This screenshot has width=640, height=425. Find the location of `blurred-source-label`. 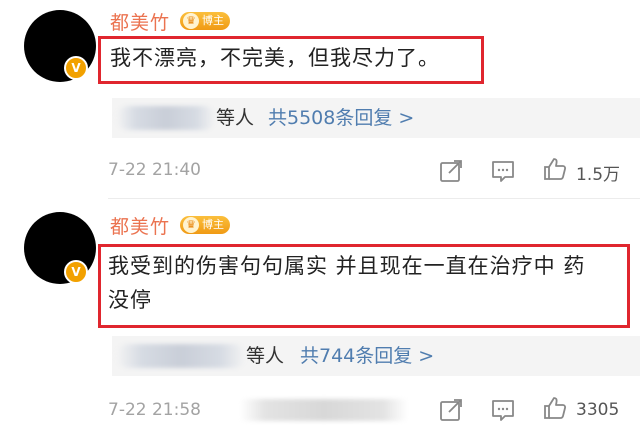

blurred-source-label is located at coordinates (324, 410).